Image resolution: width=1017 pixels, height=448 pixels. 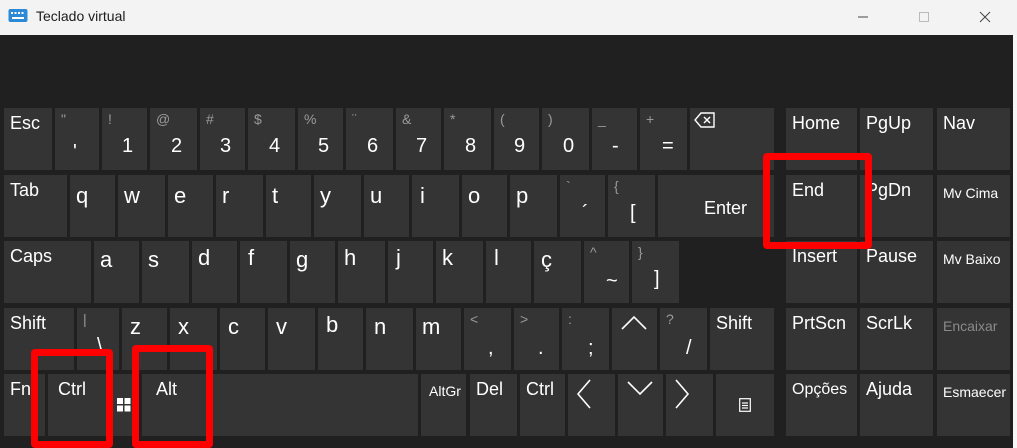 I want to click on arrow-up-icon, so click(x=634, y=322).